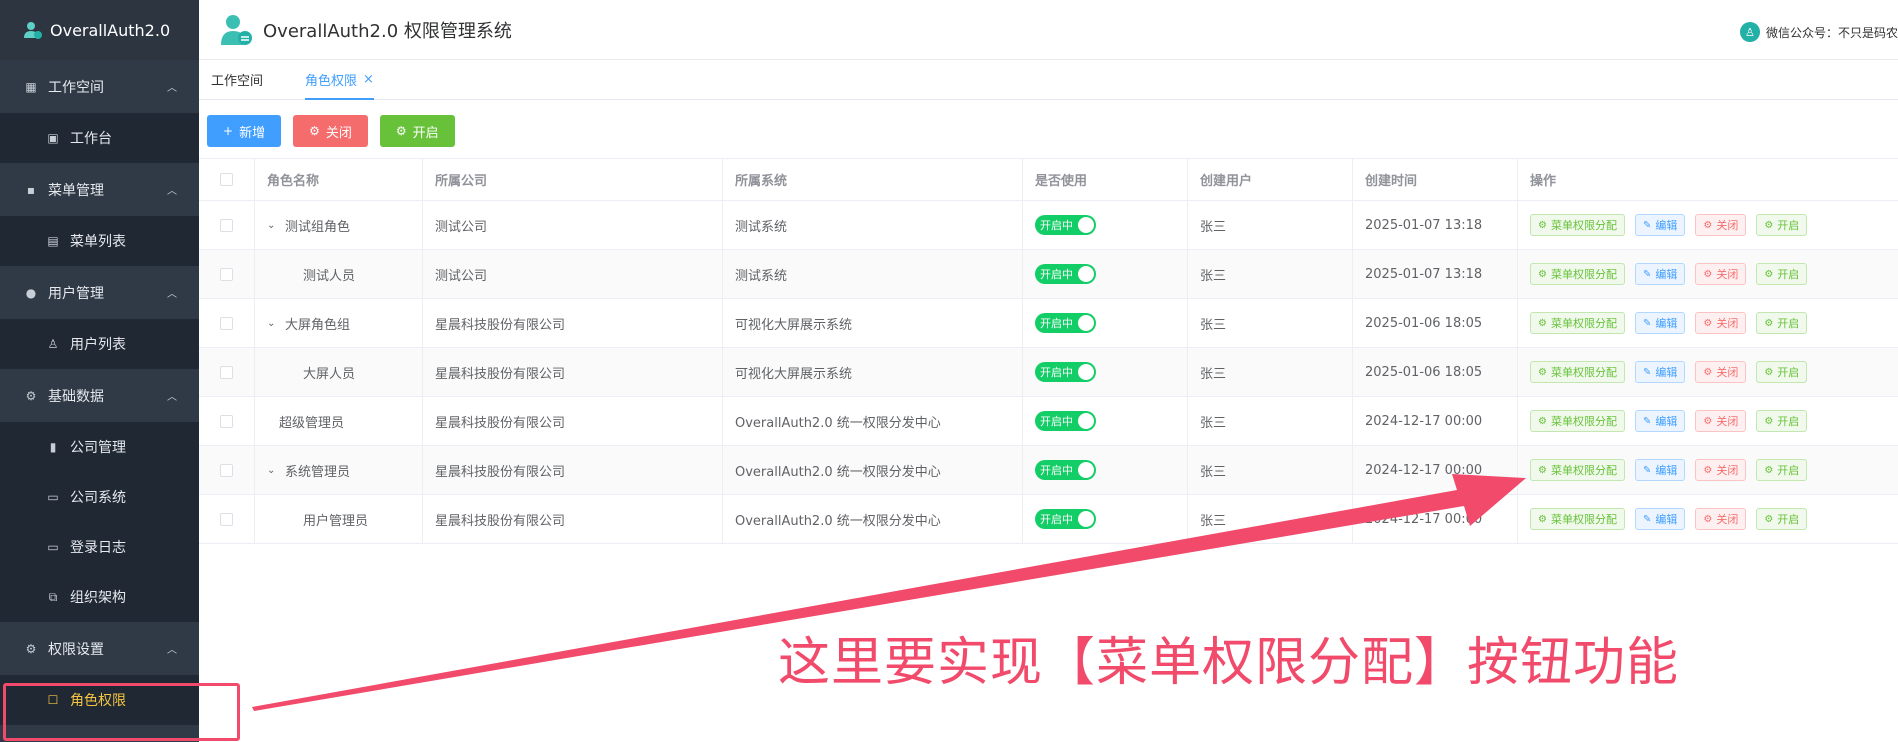  Describe the element at coordinates (336, 521) in the screenshot. I see `role-name: 用户管理员` at that location.